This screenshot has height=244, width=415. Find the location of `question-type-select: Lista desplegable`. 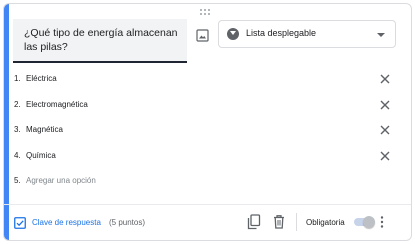

question-type-select: Lista desplegable is located at coordinates (307, 34).